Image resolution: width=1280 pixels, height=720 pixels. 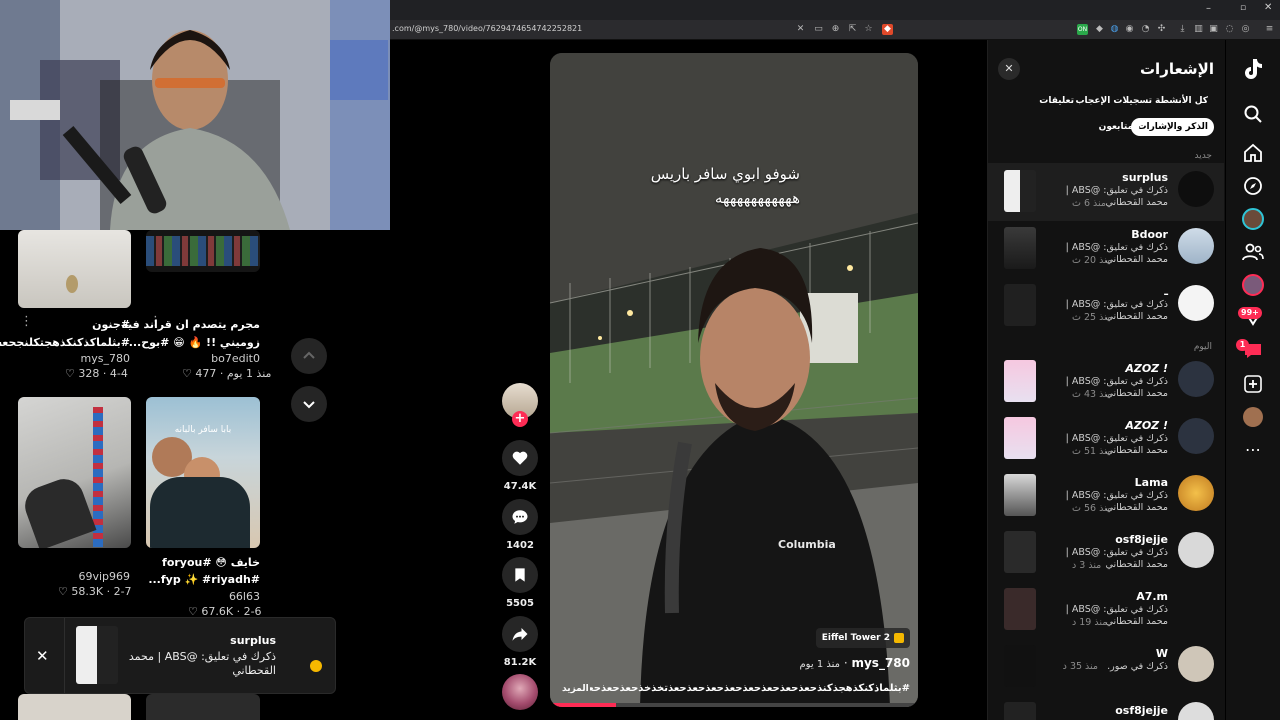 What do you see at coordinates (1114, 29) in the screenshot?
I see `extension-2-icon: ◍` at bounding box center [1114, 29].